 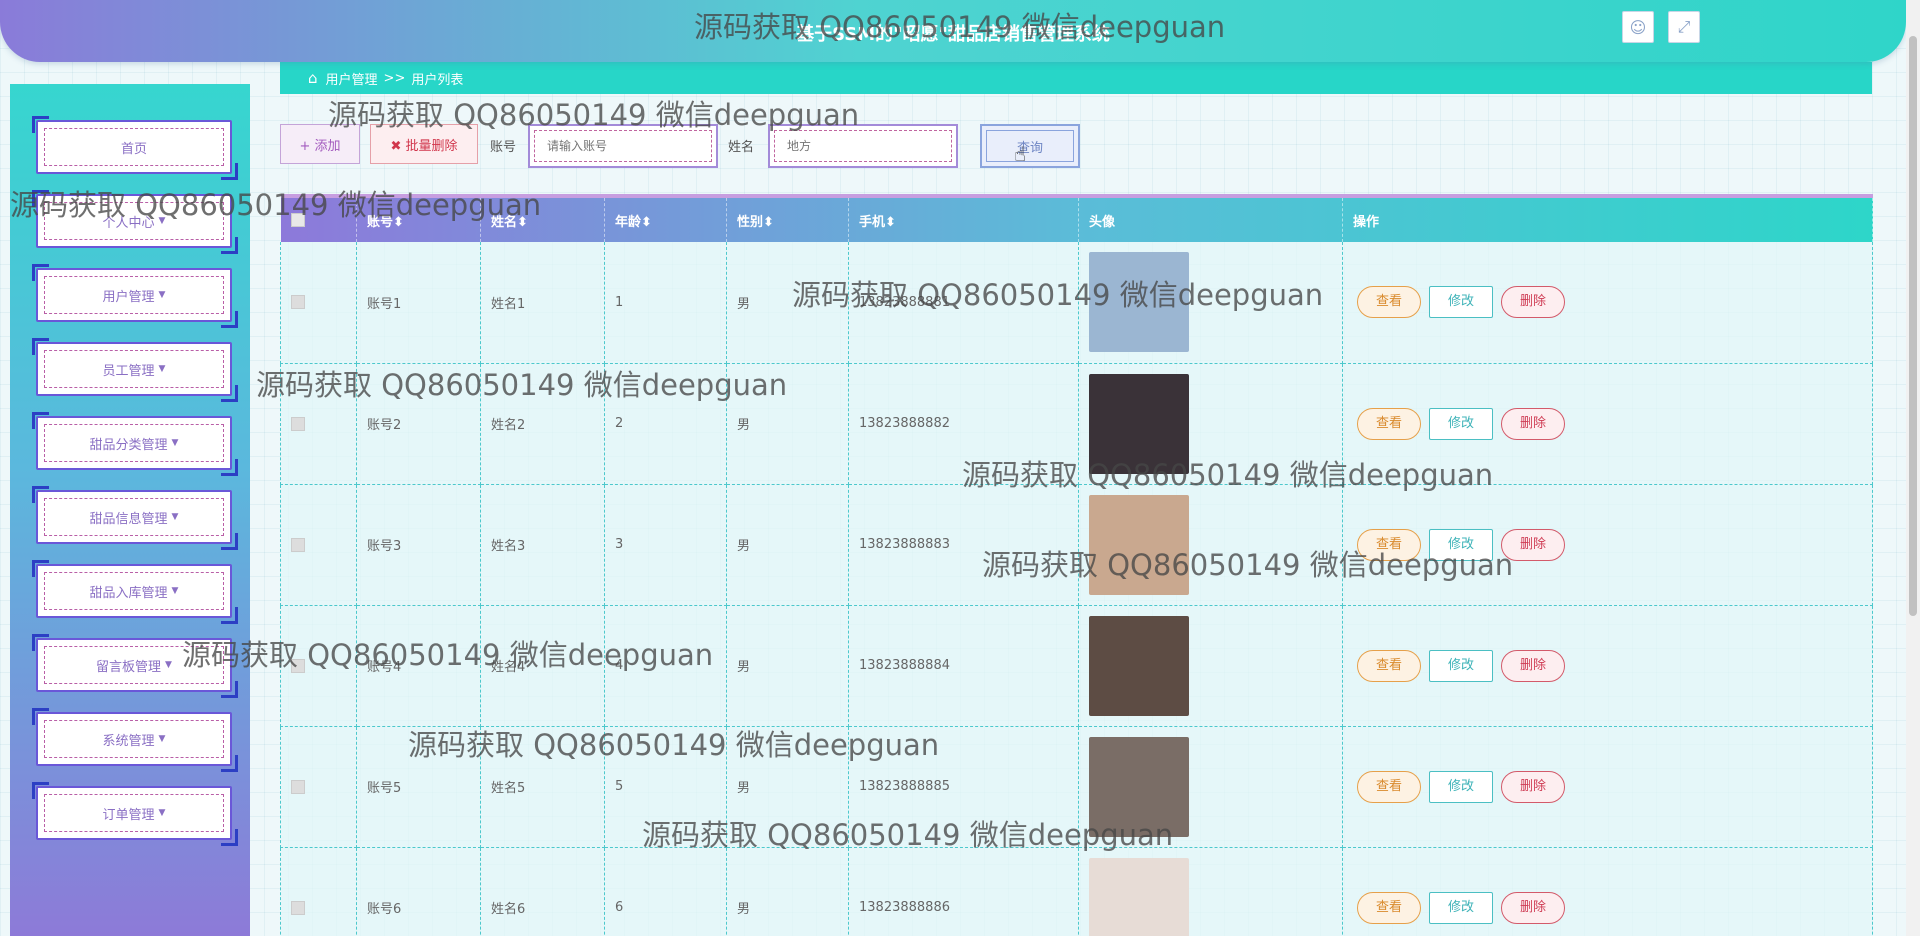 I want to click on cell-name: 姓名1, so click(x=542, y=303).